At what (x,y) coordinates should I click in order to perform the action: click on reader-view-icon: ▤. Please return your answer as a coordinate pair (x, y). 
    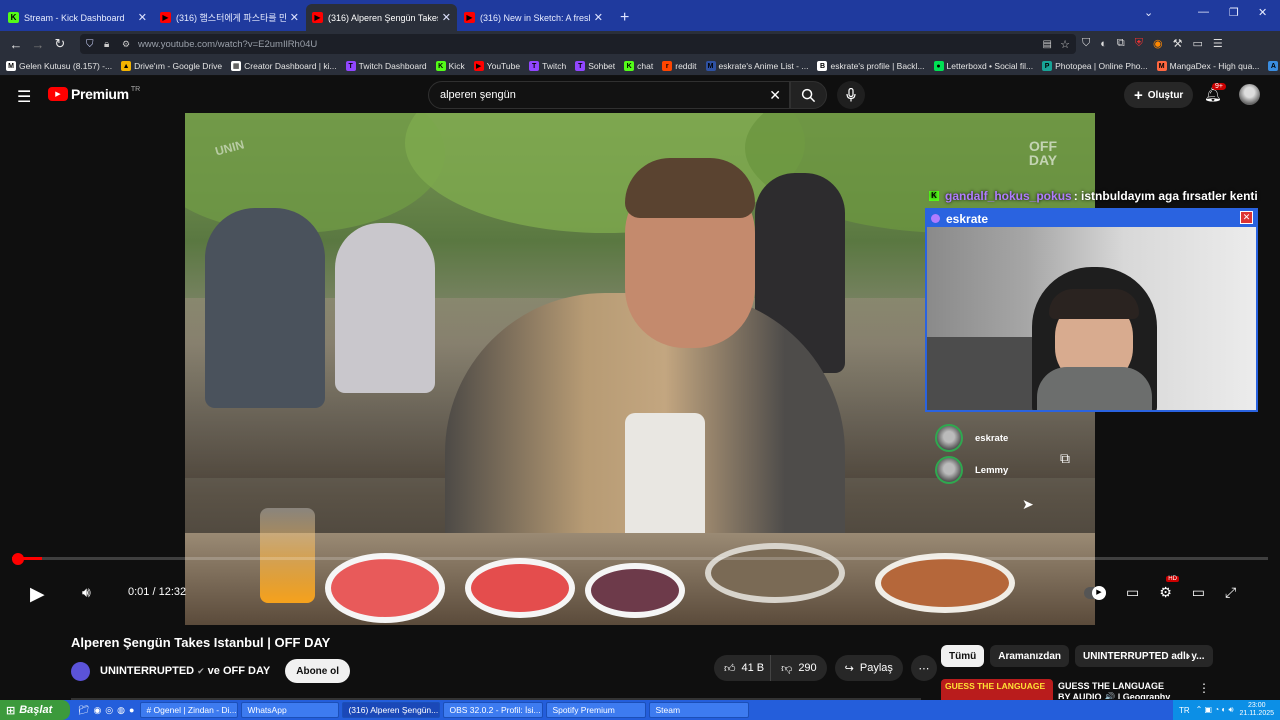
    Looking at the image, I should click on (1047, 44).